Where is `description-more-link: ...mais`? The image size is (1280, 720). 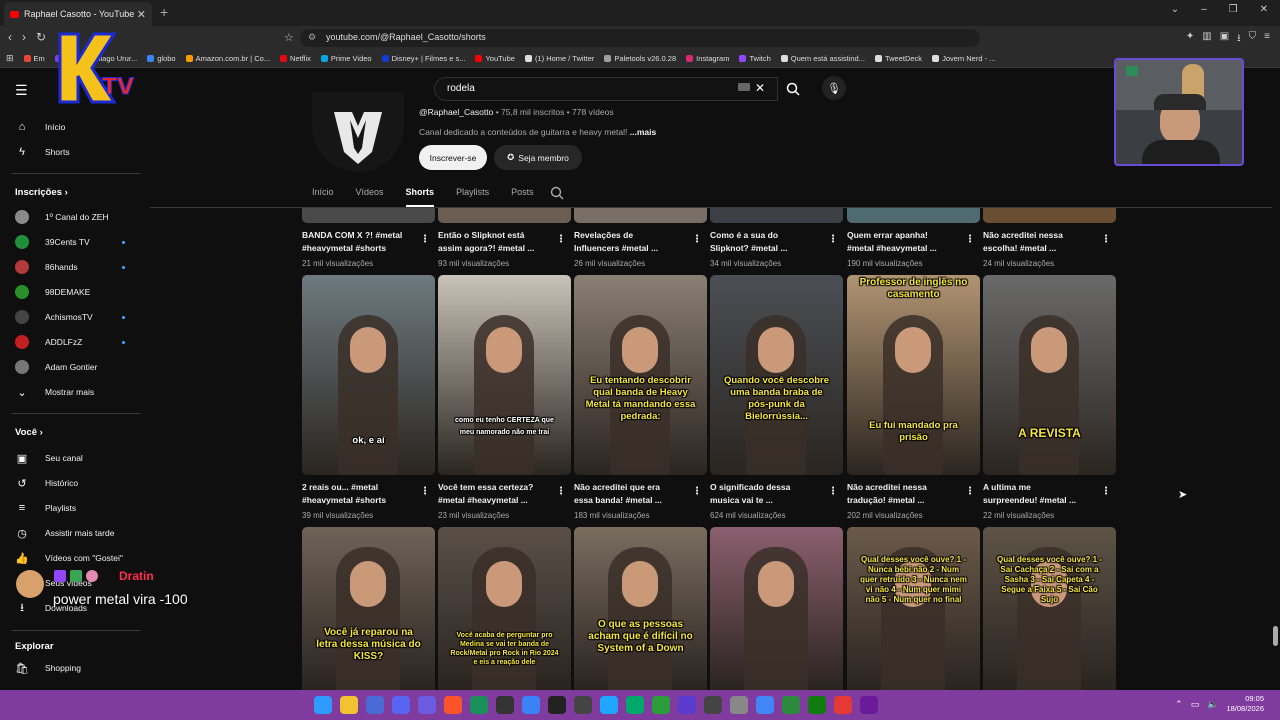
description-more-link: ...mais is located at coordinates (641, 132).